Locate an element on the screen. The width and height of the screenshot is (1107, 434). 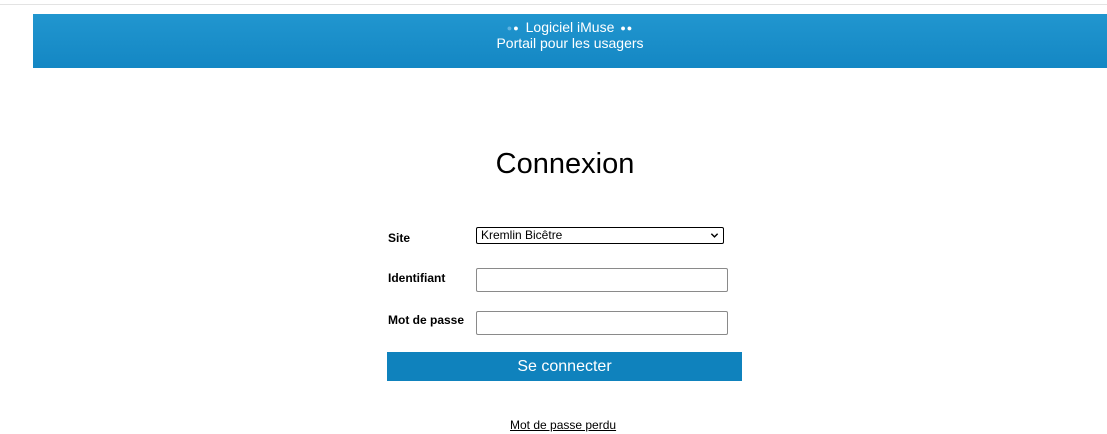
site-select-value: Kremlin Bicêtre is located at coordinates (522, 235).